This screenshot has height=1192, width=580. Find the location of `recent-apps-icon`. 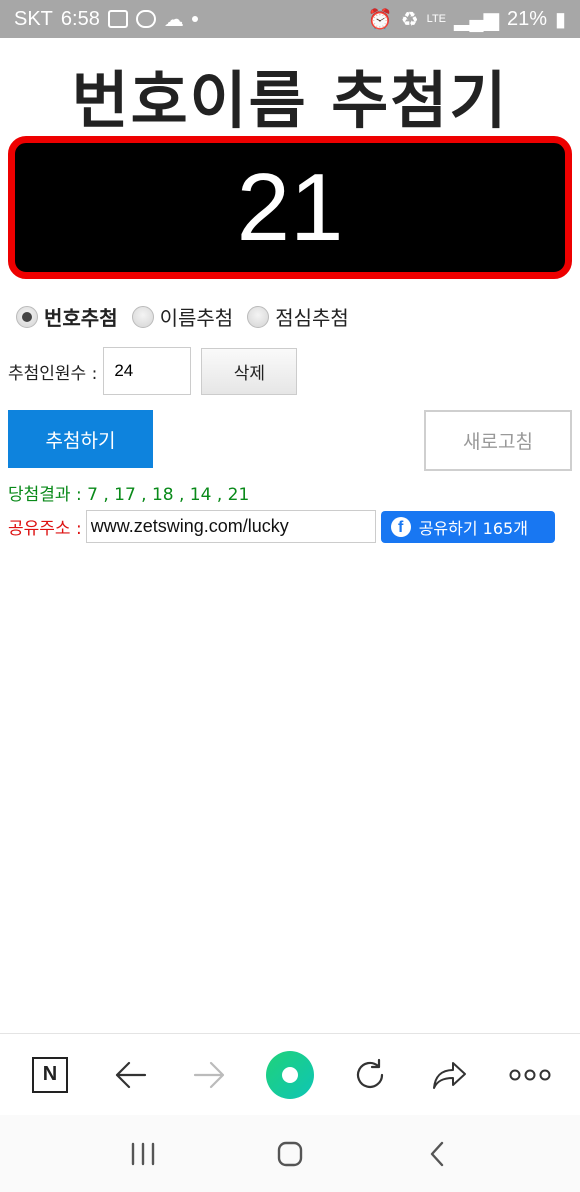

recent-apps-icon is located at coordinates (143, 1153).